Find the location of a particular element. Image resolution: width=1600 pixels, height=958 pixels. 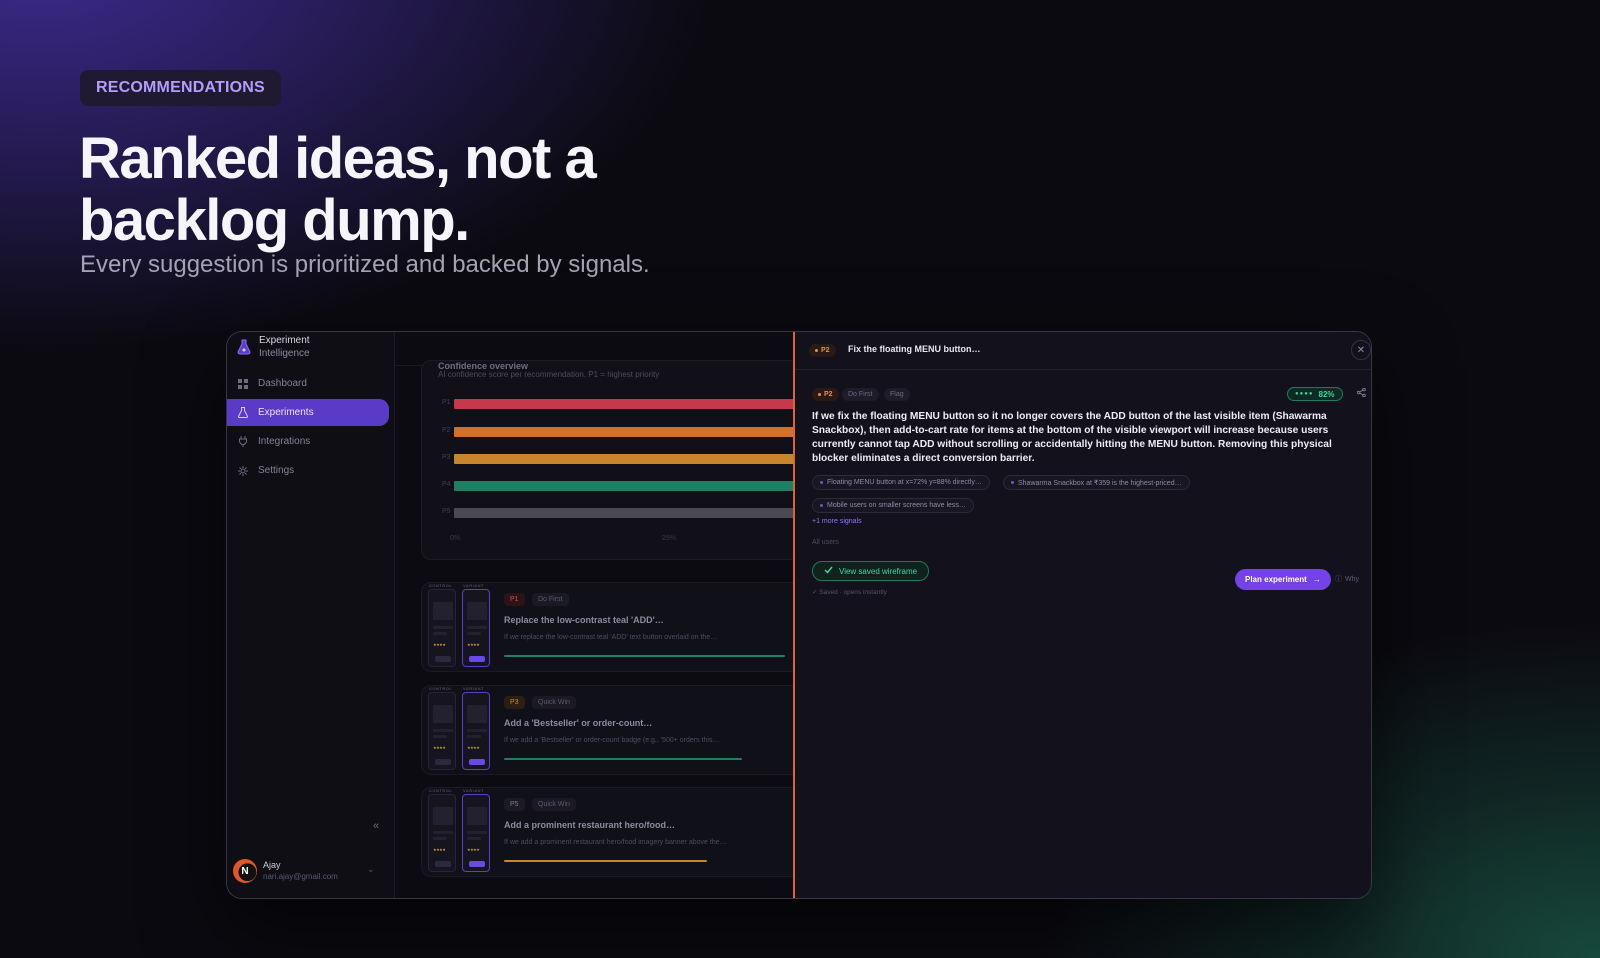

axis-tick: 25% is located at coordinates (669, 538).